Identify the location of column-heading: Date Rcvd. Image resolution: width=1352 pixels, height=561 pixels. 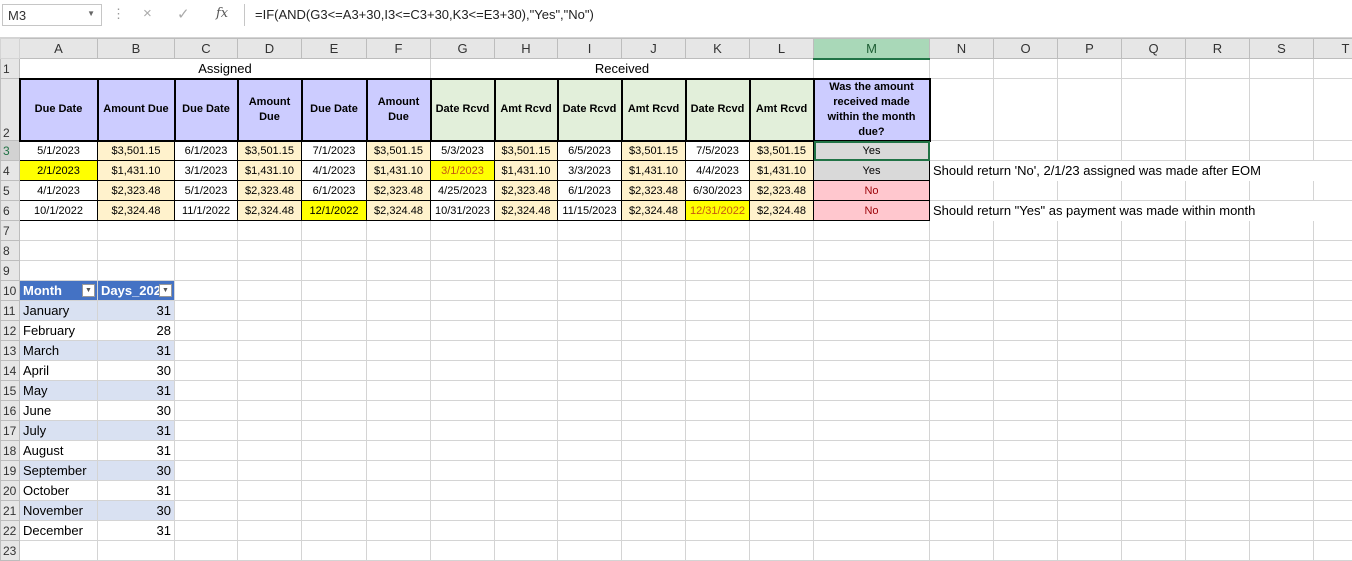
(590, 110).